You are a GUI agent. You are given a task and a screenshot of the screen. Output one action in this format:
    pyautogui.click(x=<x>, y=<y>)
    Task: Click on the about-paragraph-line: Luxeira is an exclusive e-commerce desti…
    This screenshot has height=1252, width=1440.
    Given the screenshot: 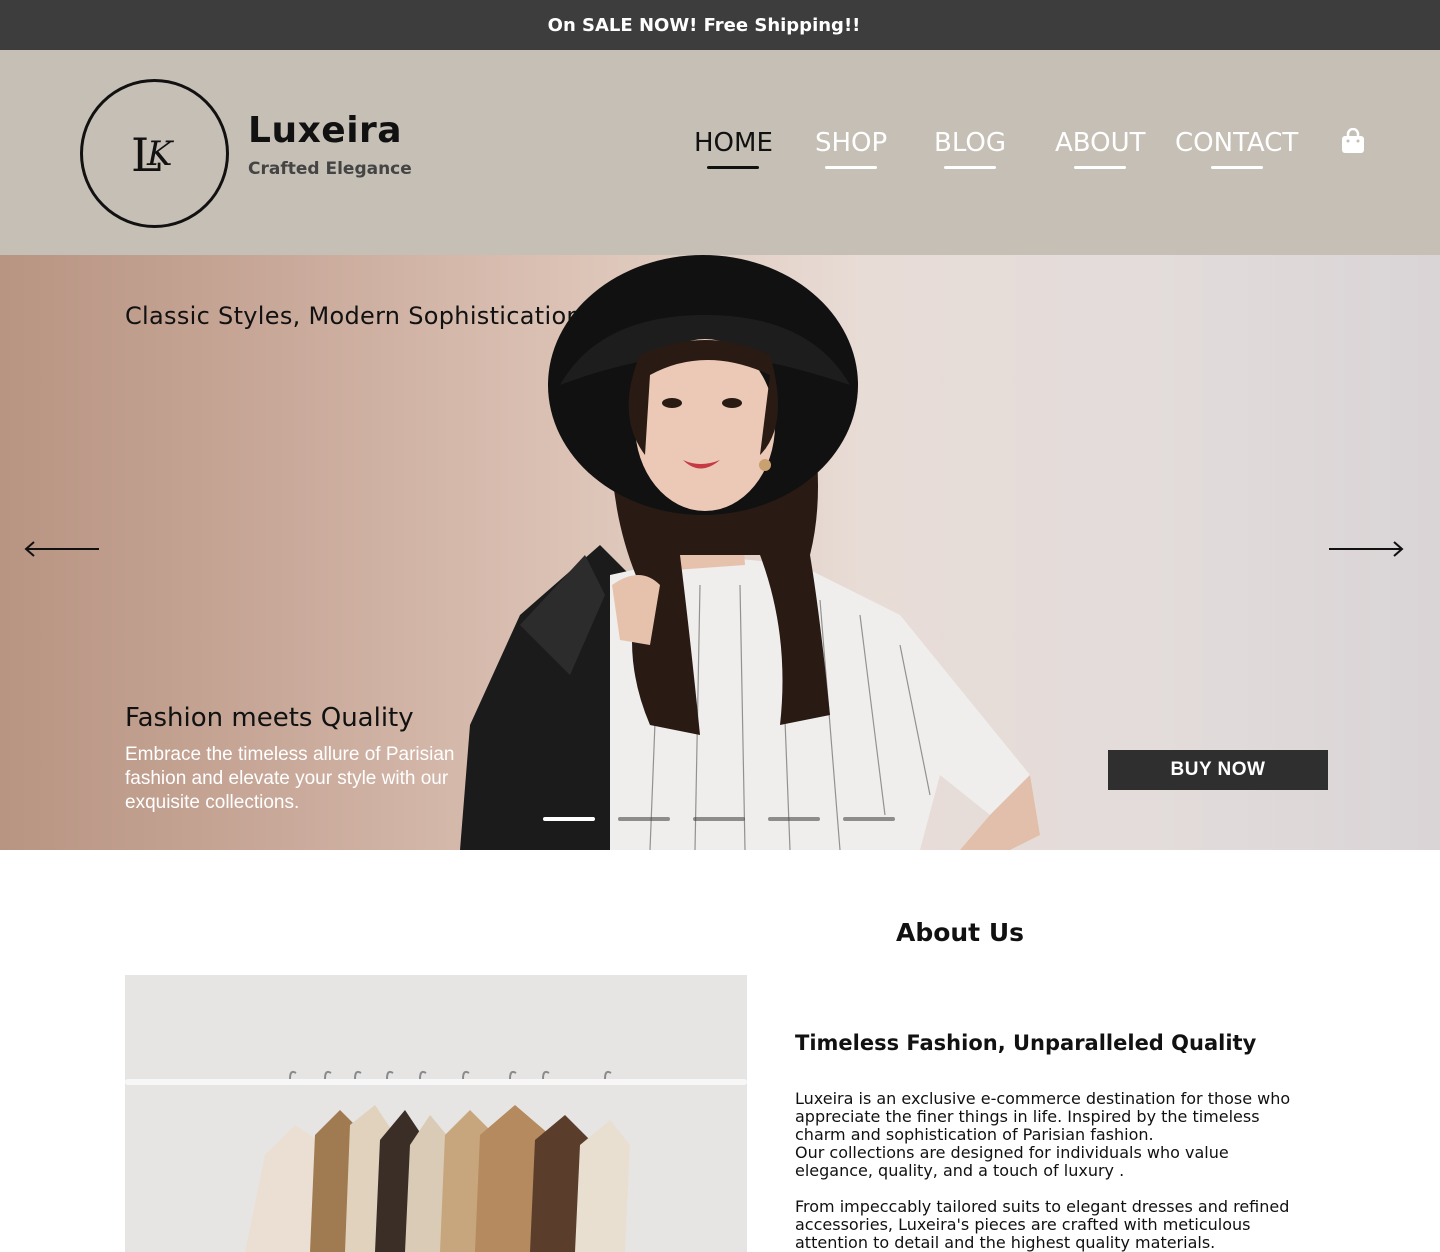 What is the action you would take?
    pyautogui.click(x=1043, y=1116)
    